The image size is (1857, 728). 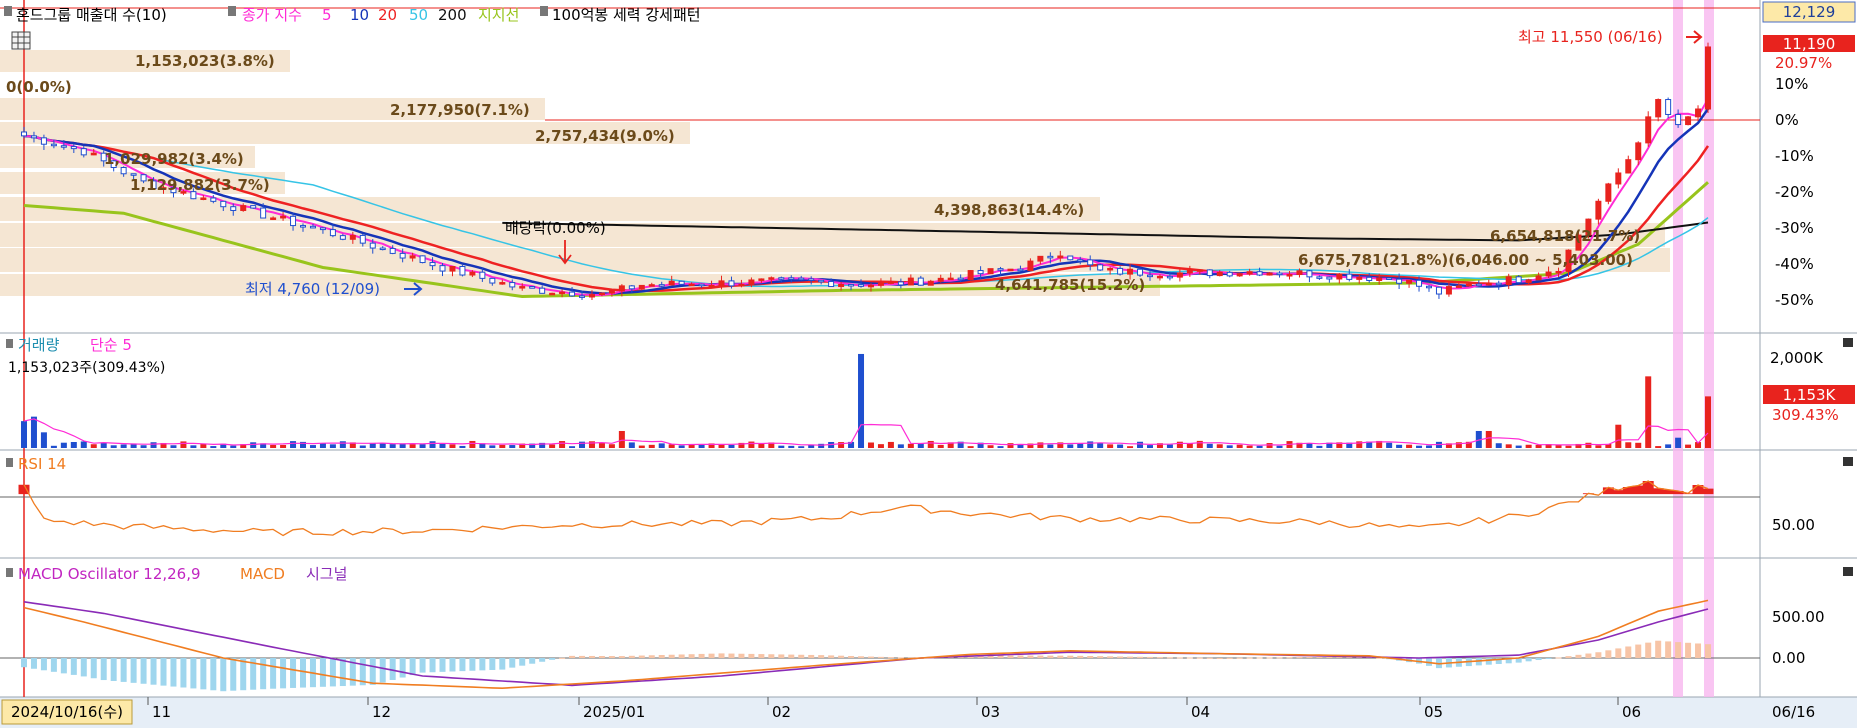 I want to click on series-marker, so click(x=9, y=572).